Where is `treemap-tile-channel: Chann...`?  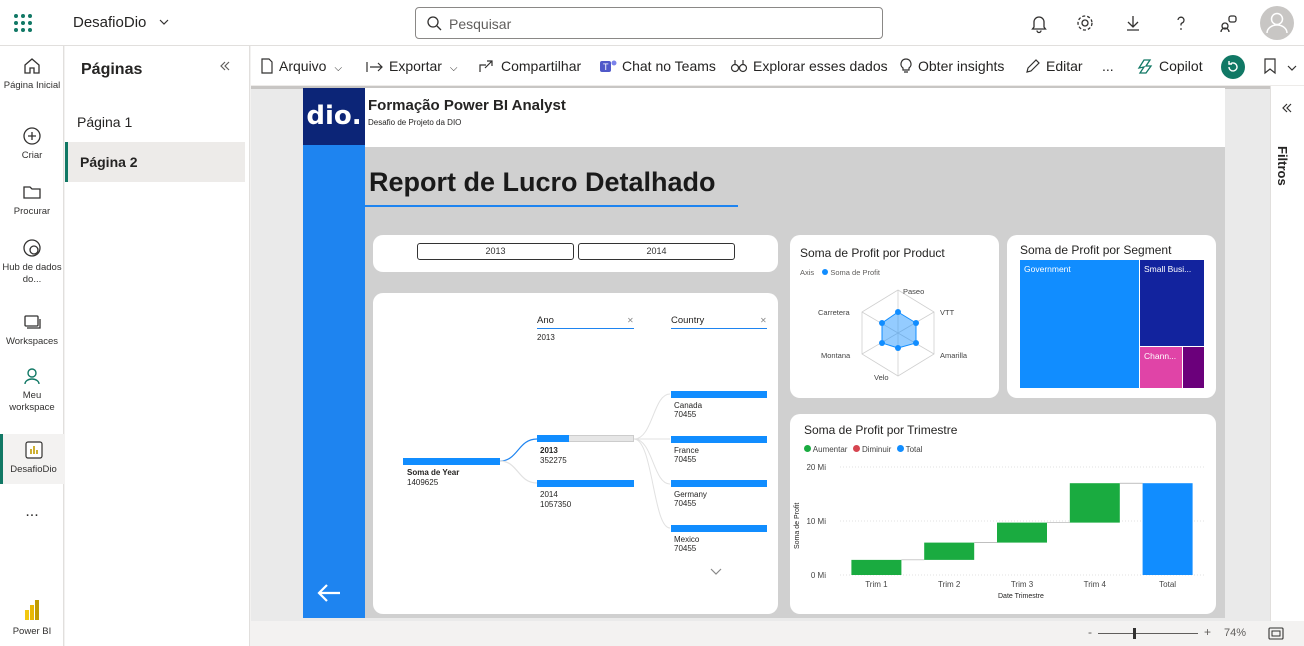 treemap-tile-channel: Chann... is located at coordinates (1161, 367).